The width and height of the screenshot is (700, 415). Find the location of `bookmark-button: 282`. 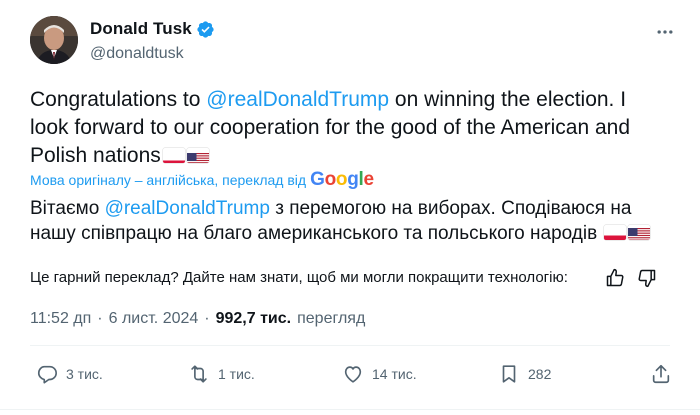

bookmark-button: 282 is located at coordinates (524, 374).